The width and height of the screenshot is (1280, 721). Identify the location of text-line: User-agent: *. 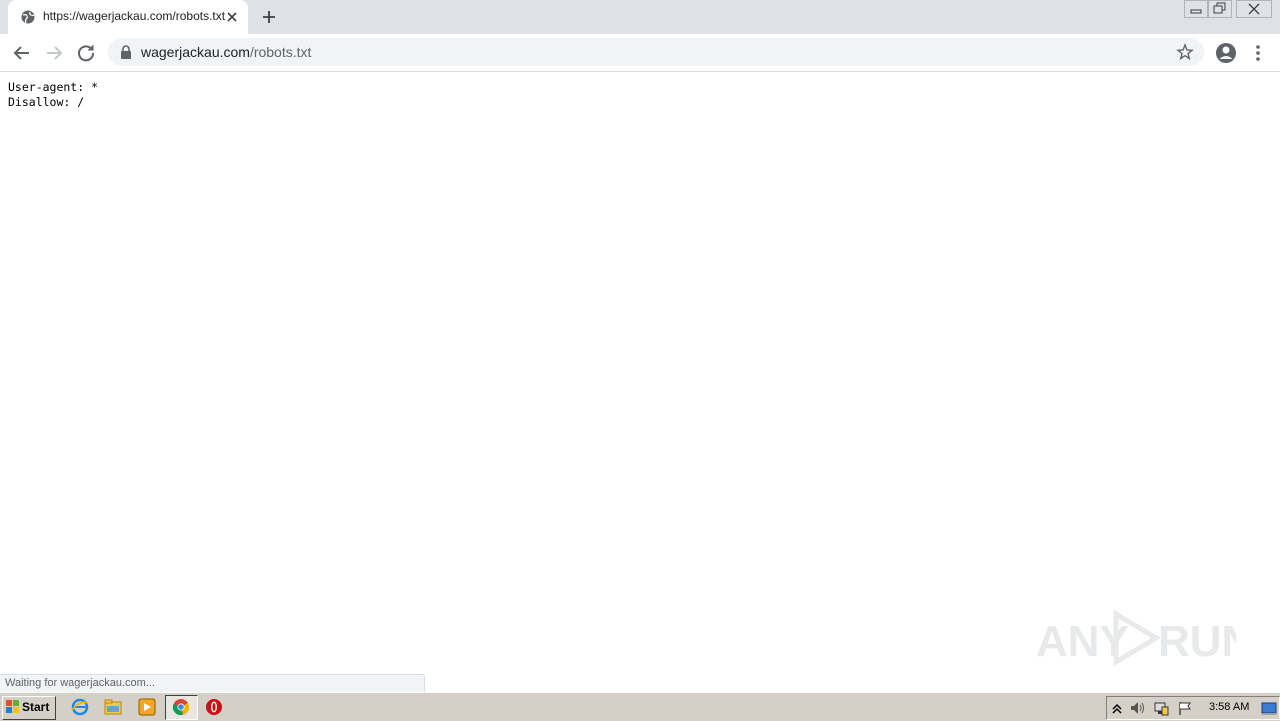
(53, 87).